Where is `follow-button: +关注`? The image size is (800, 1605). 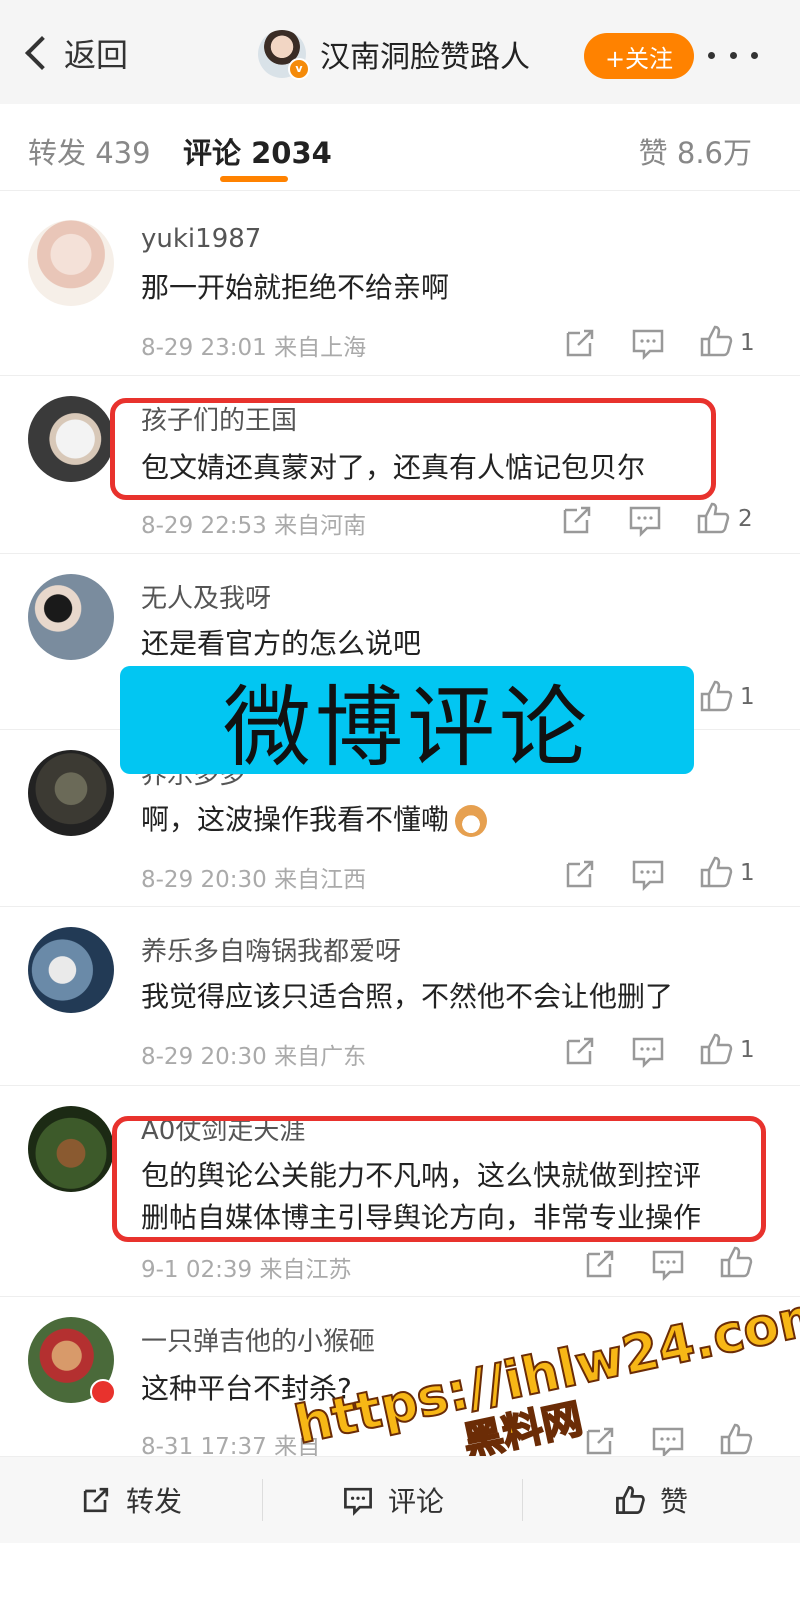 follow-button: +关注 is located at coordinates (639, 56).